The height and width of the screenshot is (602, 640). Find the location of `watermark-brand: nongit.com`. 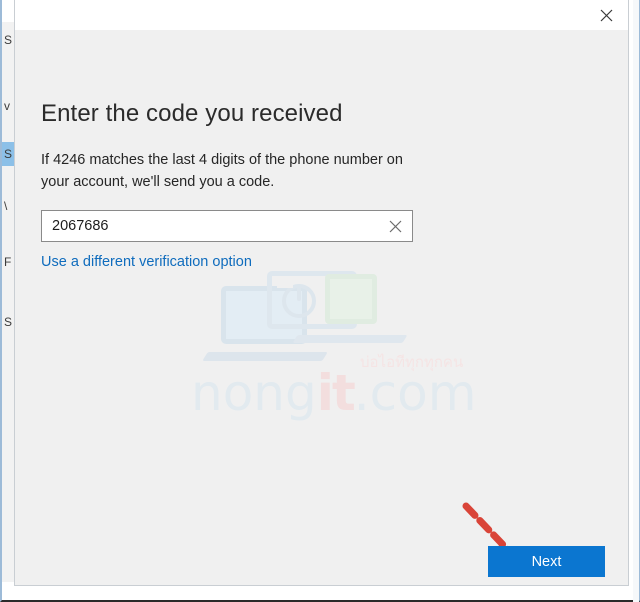

watermark-brand: nongit.com is located at coordinates (333, 393).